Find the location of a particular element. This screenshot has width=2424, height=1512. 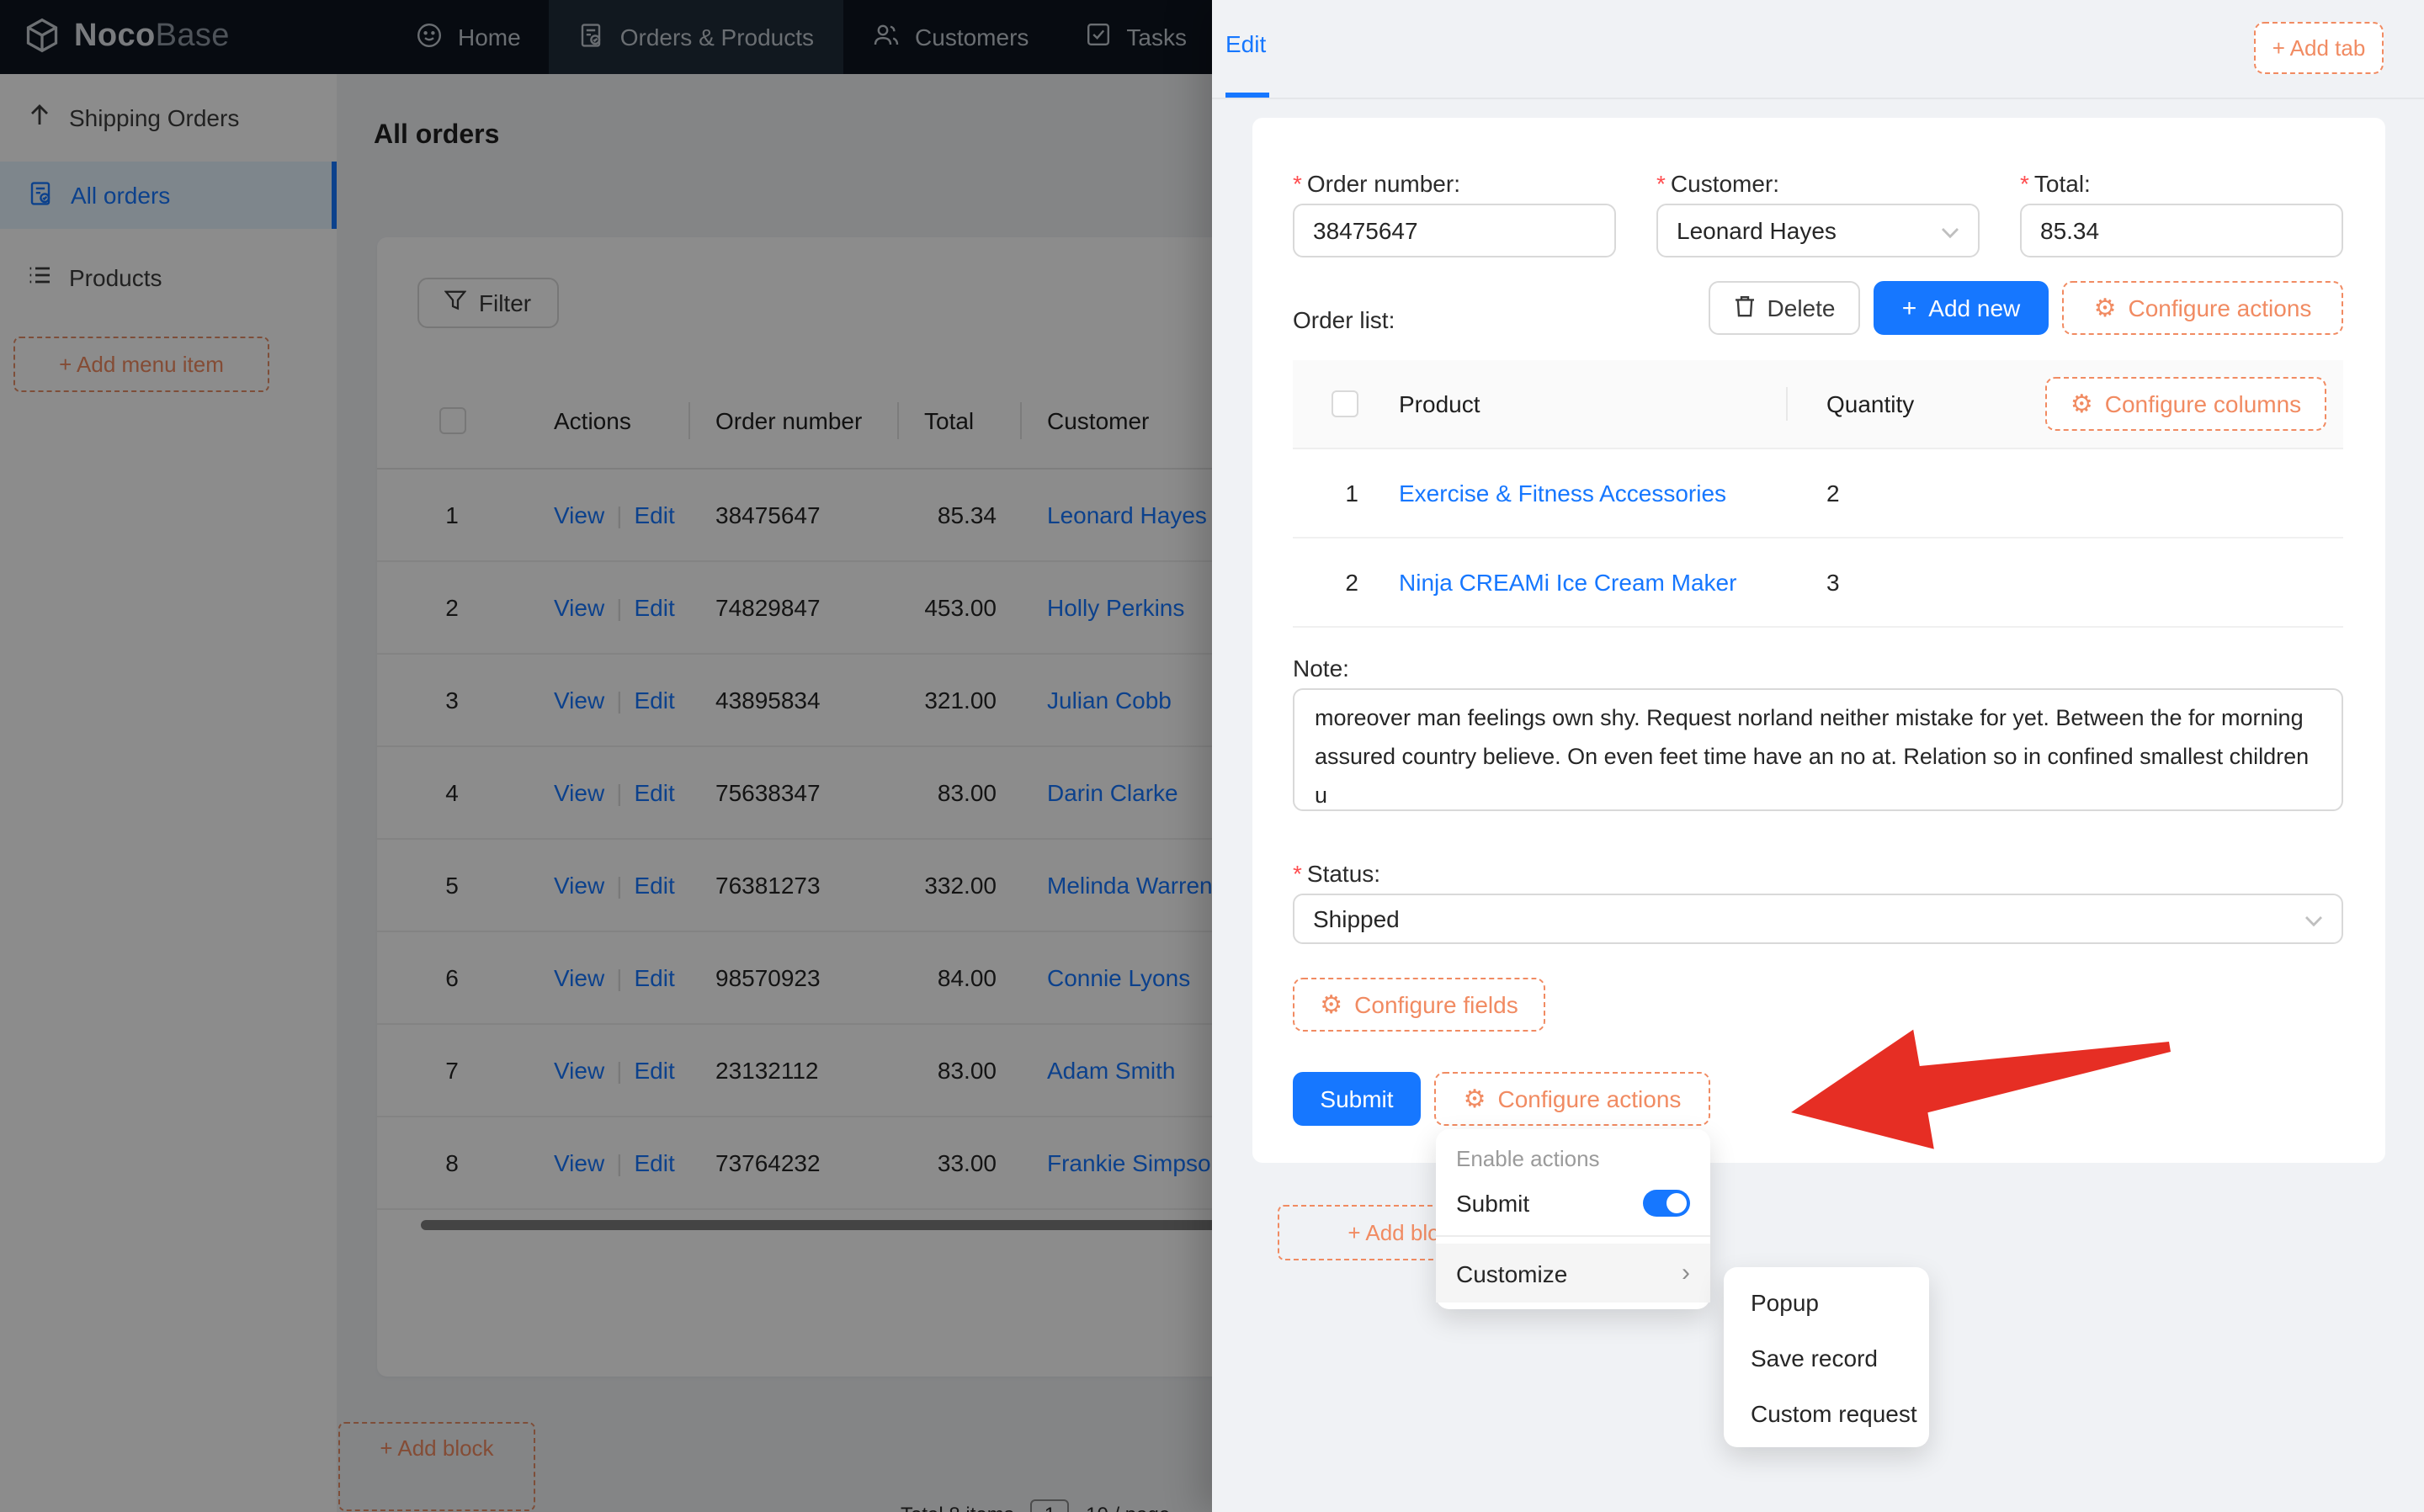

submenu-item-custom-request: Custom request is located at coordinates (1826, 1412).